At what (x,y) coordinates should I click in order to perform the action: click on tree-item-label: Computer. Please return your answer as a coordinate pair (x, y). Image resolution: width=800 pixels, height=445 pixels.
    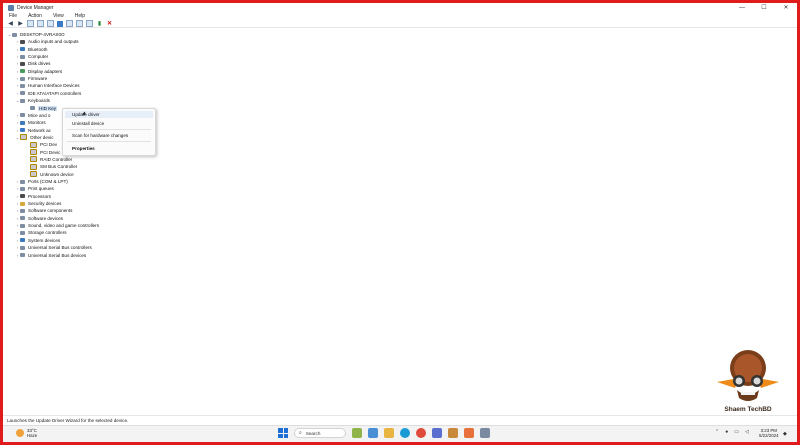
    Looking at the image, I should click on (38, 57).